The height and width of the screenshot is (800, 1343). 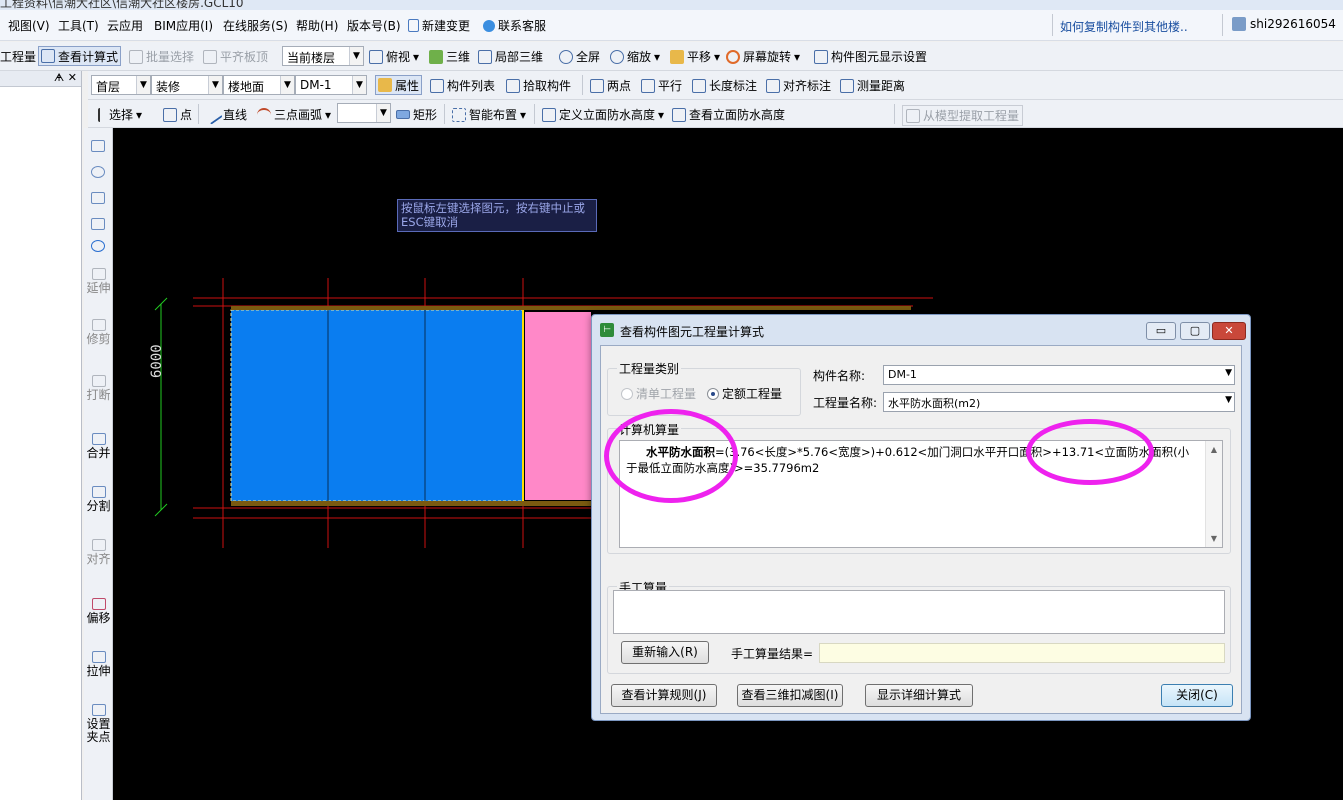 What do you see at coordinates (183, 25) in the screenshot?
I see `menu-bim: BIM应用(I)` at bounding box center [183, 25].